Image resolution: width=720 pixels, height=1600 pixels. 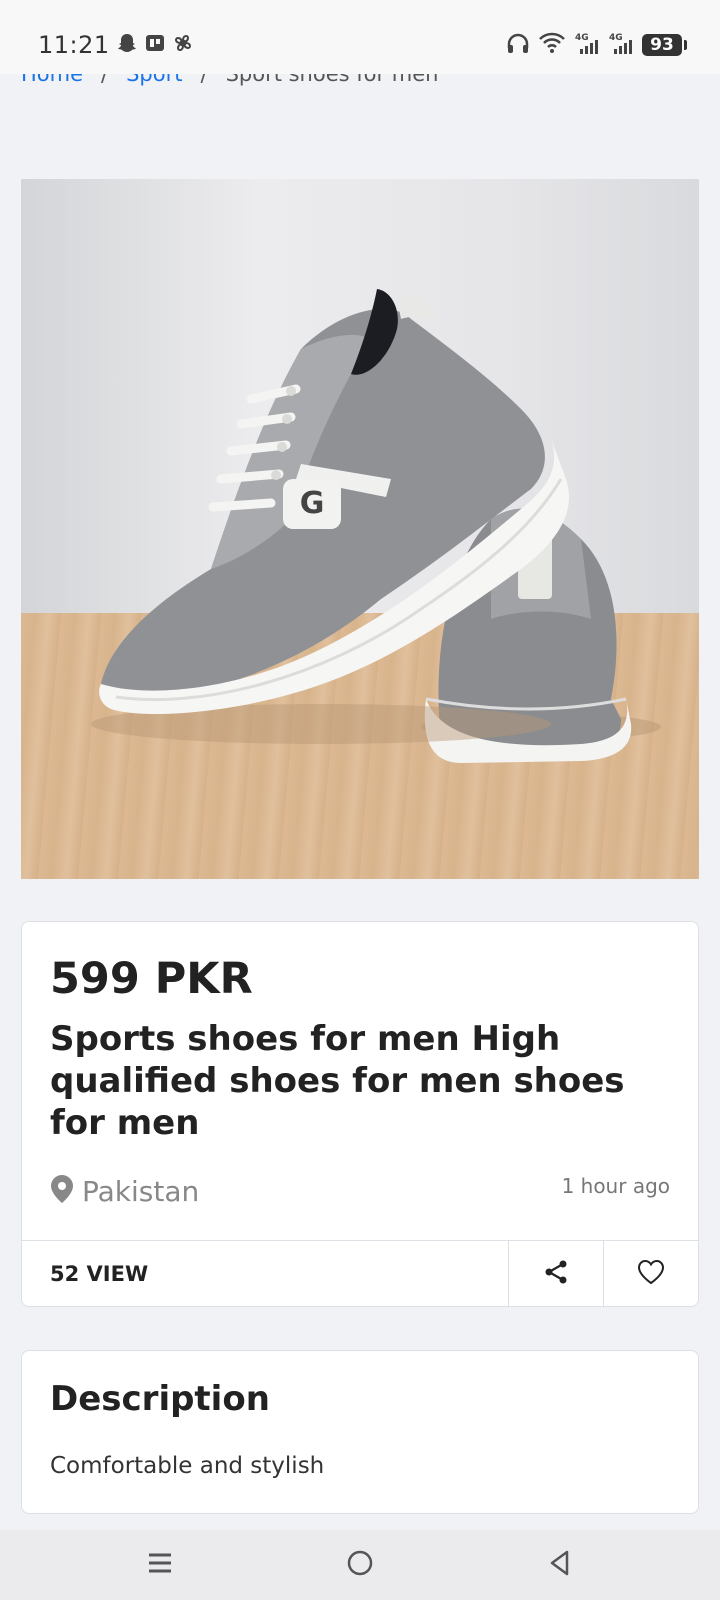 I want to click on status-bar: 11:21 4G 4G 93, so click(x=360, y=37).